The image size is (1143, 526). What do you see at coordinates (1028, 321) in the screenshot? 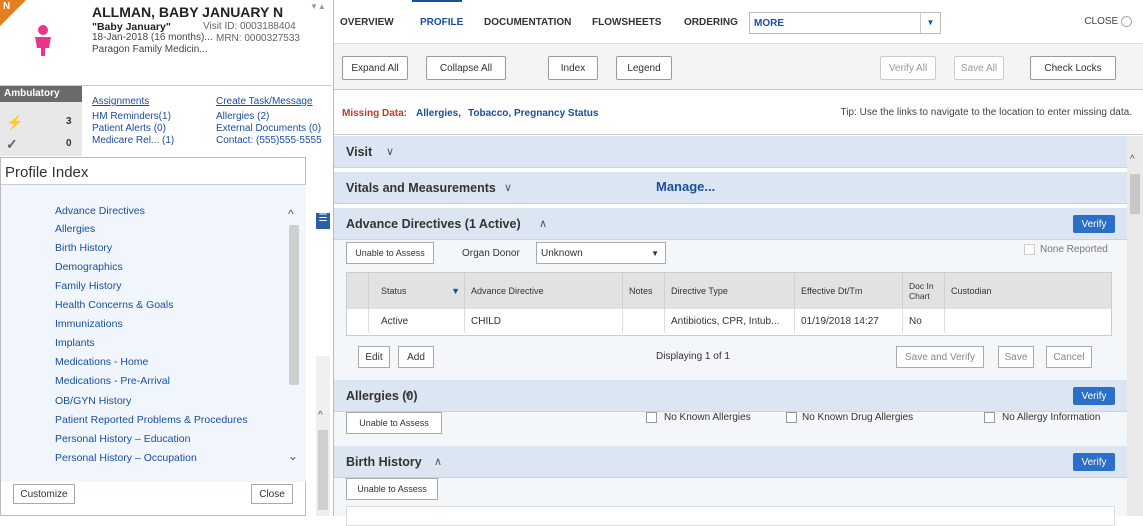
I see `cell-custodian` at bounding box center [1028, 321].